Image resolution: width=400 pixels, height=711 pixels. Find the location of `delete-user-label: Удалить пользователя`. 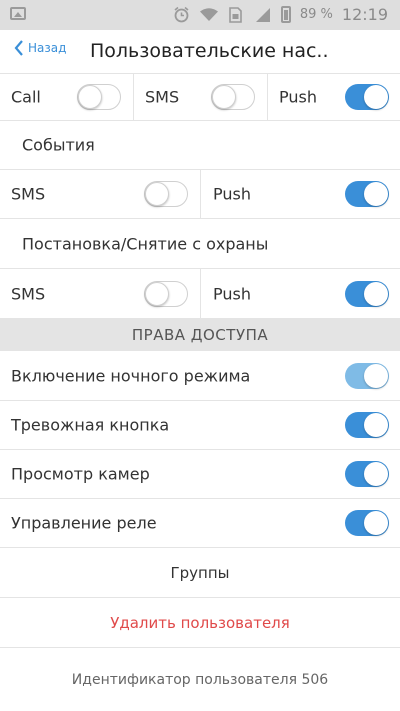

delete-user-label: Удалить пользователя is located at coordinates (200, 622).